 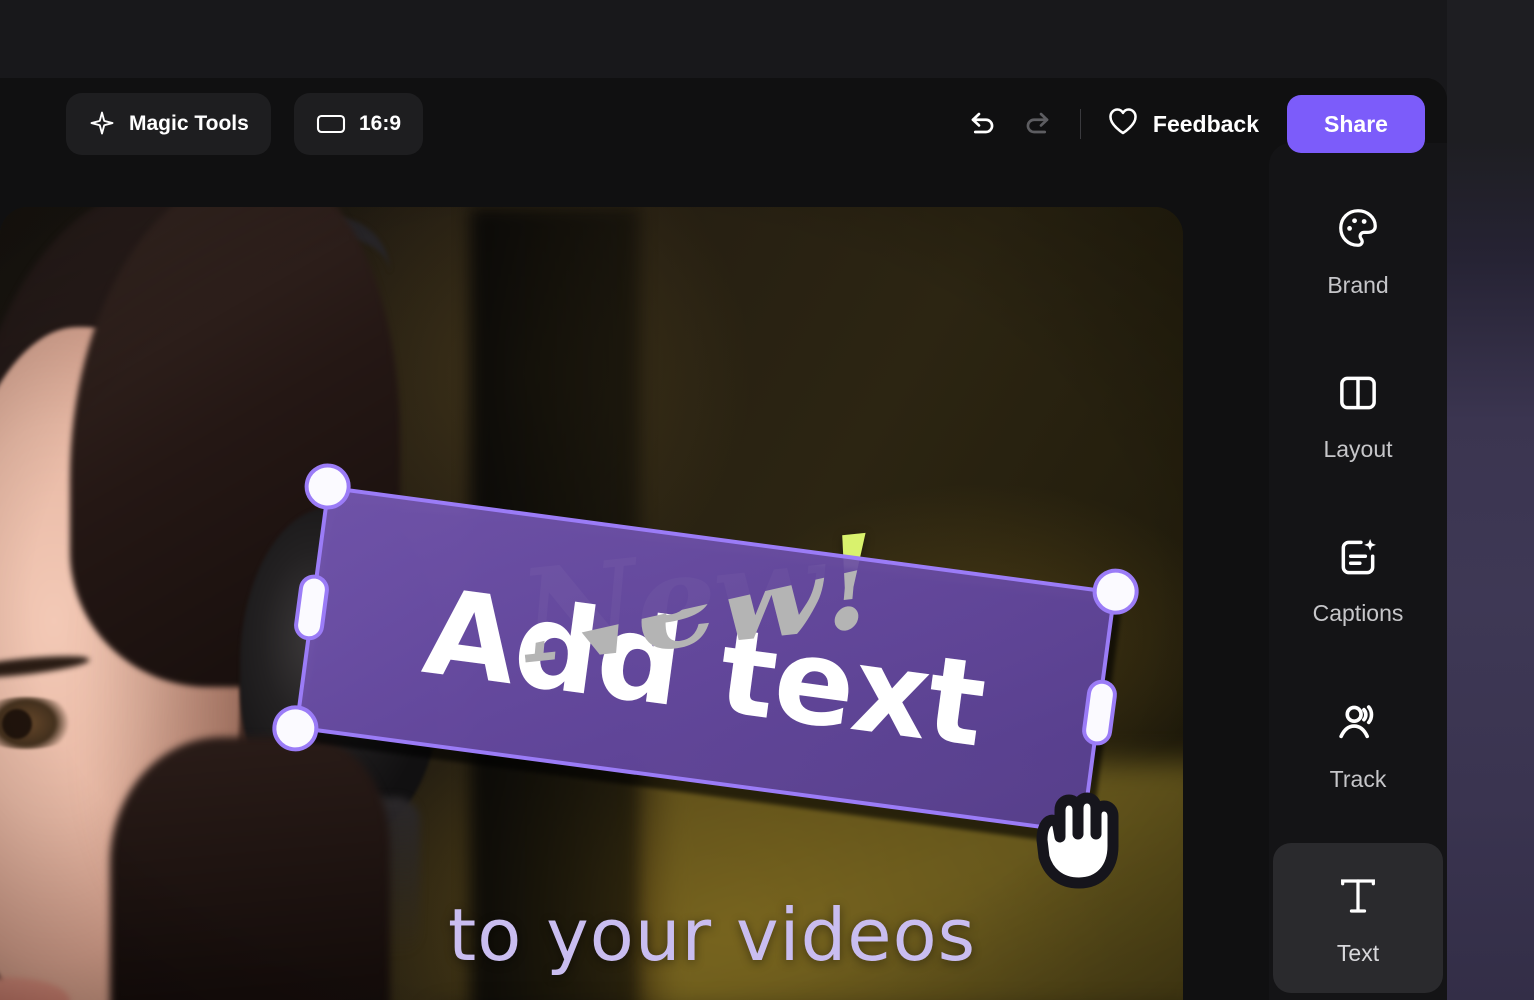 I want to click on toolbar-divider, so click(x=1080, y=124).